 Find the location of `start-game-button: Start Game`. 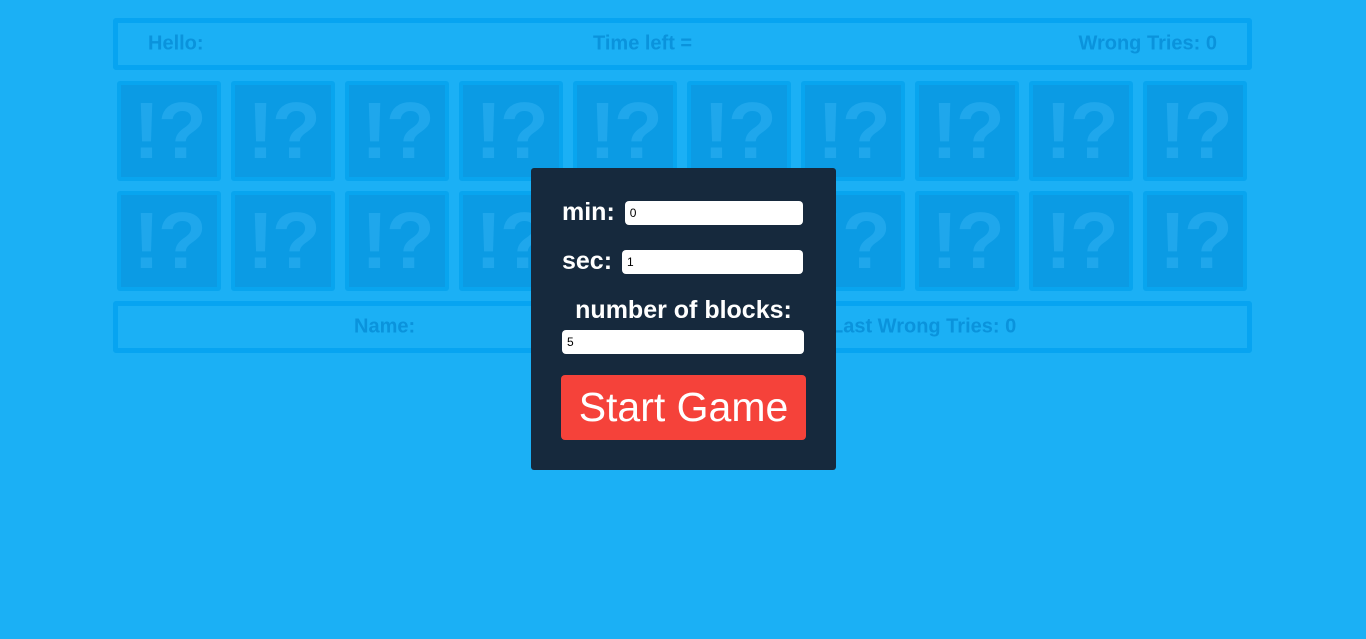

start-game-button: Start Game is located at coordinates (683, 407).